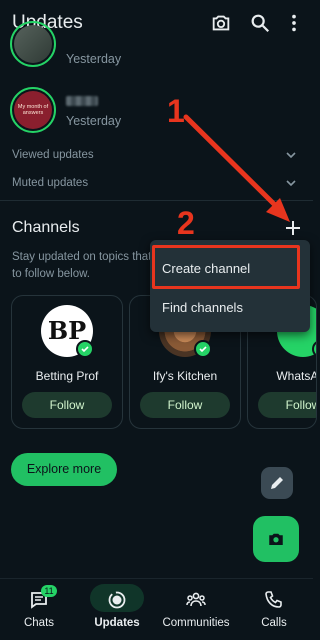 This screenshot has height=640, width=320. What do you see at coordinates (176, 111) in the screenshot?
I see `annotation-number-1: 1` at bounding box center [176, 111].